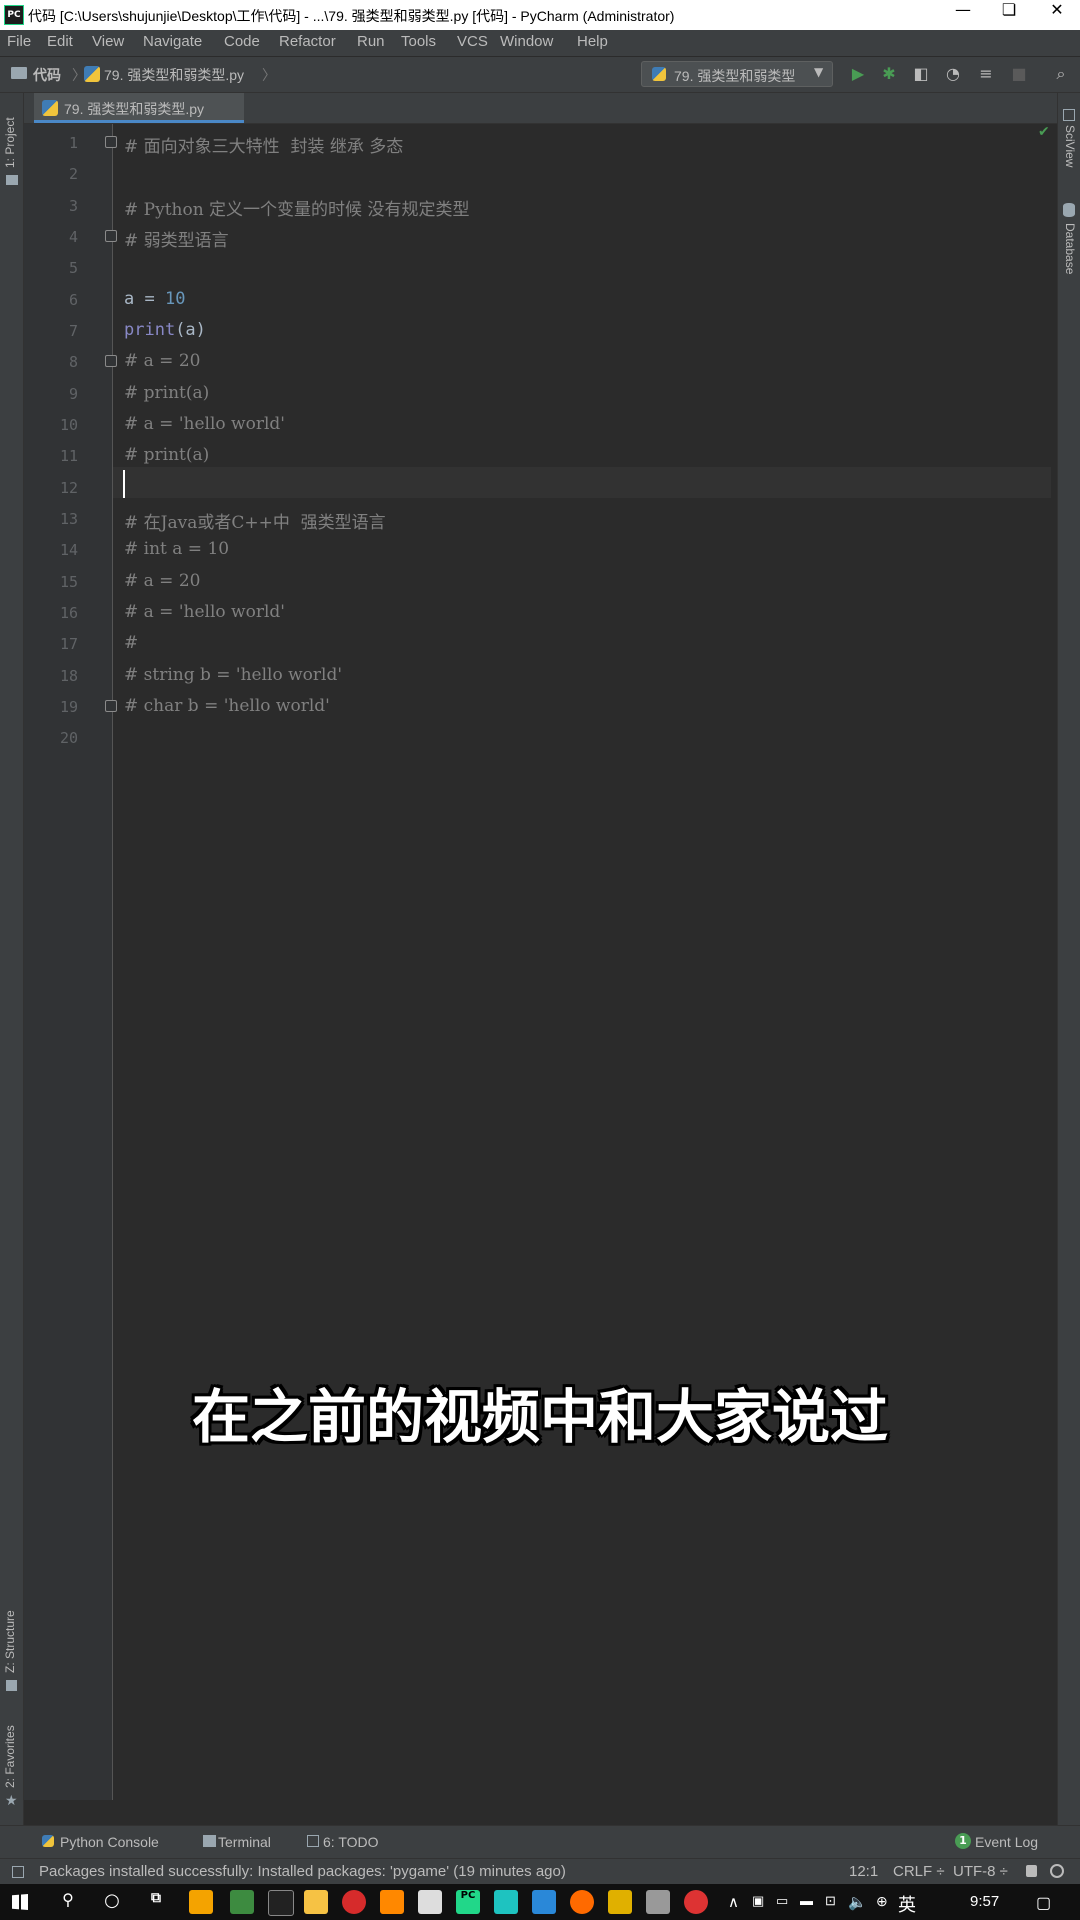 This screenshot has height=1920, width=1080. What do you see at coordinates (1070, 248) in the screenshot?
I see `database-tool-button: Database` at bounding box center [1070, 248].